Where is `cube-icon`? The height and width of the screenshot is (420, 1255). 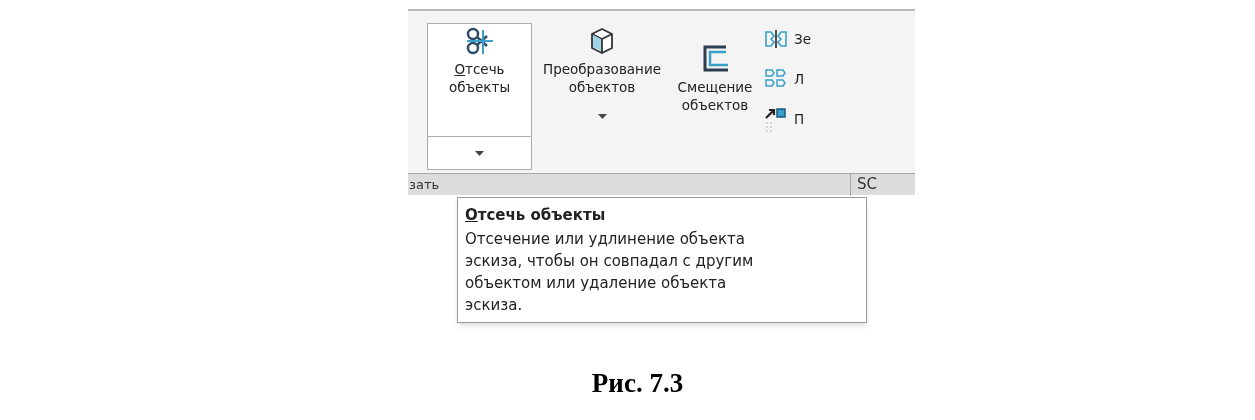
cube-icon is located at coordinates (602, 41).